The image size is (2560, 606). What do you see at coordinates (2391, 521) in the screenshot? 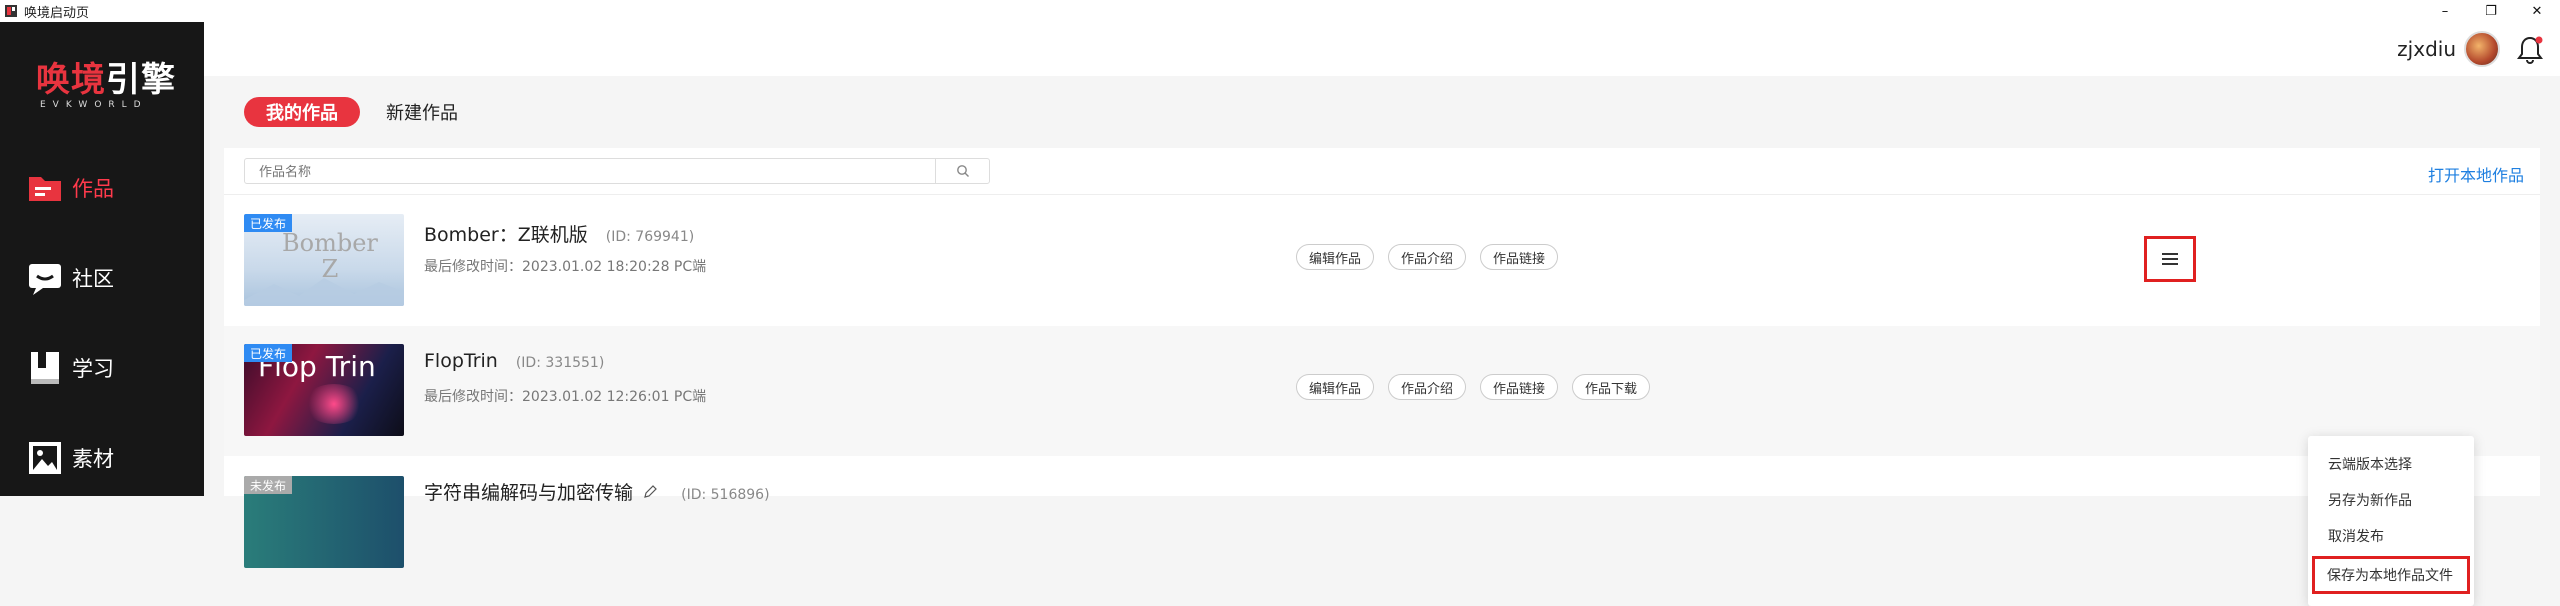
I see `more-menu-dropdown: 云端版本选择 另存为新作品 取消发布 保存为本地作品文件` at bounding box center [2391, 521].